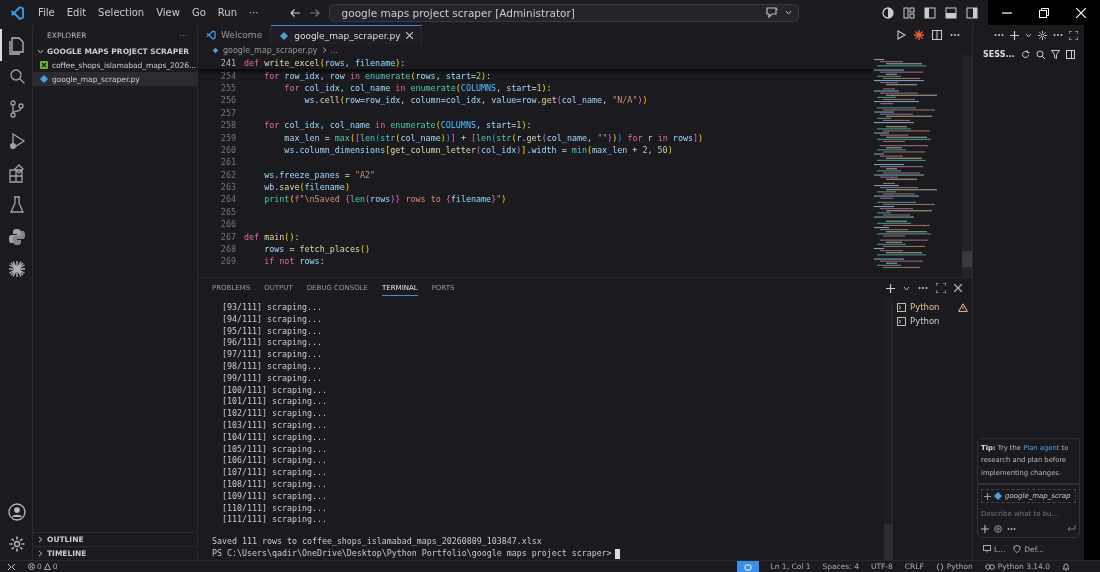  Describe the element at coordinates (937, 35) in the screenshot. I see `split-editor-icon` at that location.